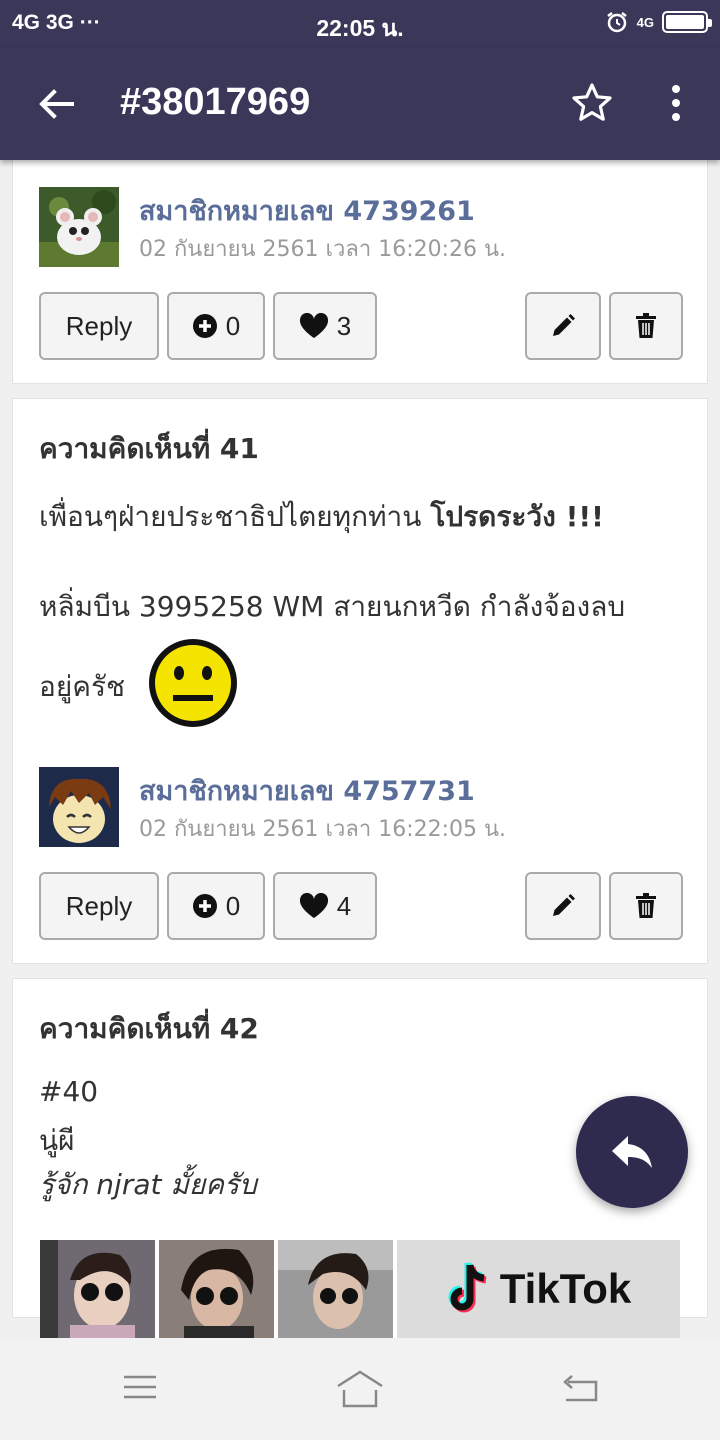  What do you see at coordinates (230, 516) in the screenshot?
I see `comment-text: เพื่อนๆฝ่ายประชาธิปไตยทุกท่าน` at bounding box center [230, 516].